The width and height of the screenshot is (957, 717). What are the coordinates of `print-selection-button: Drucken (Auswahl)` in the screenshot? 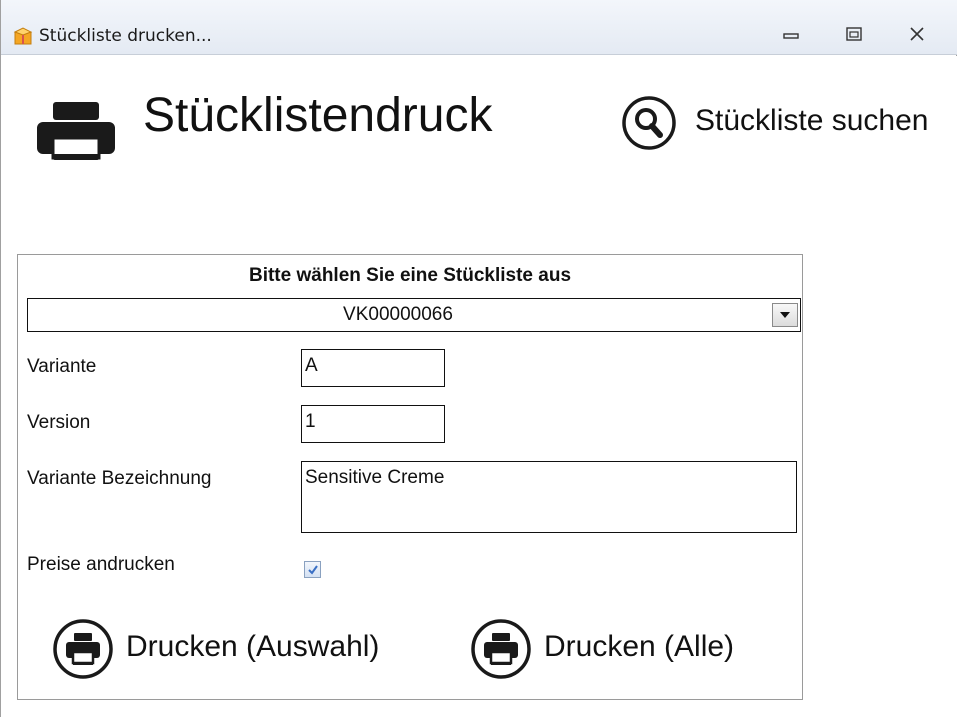 It's located at (242, 650).